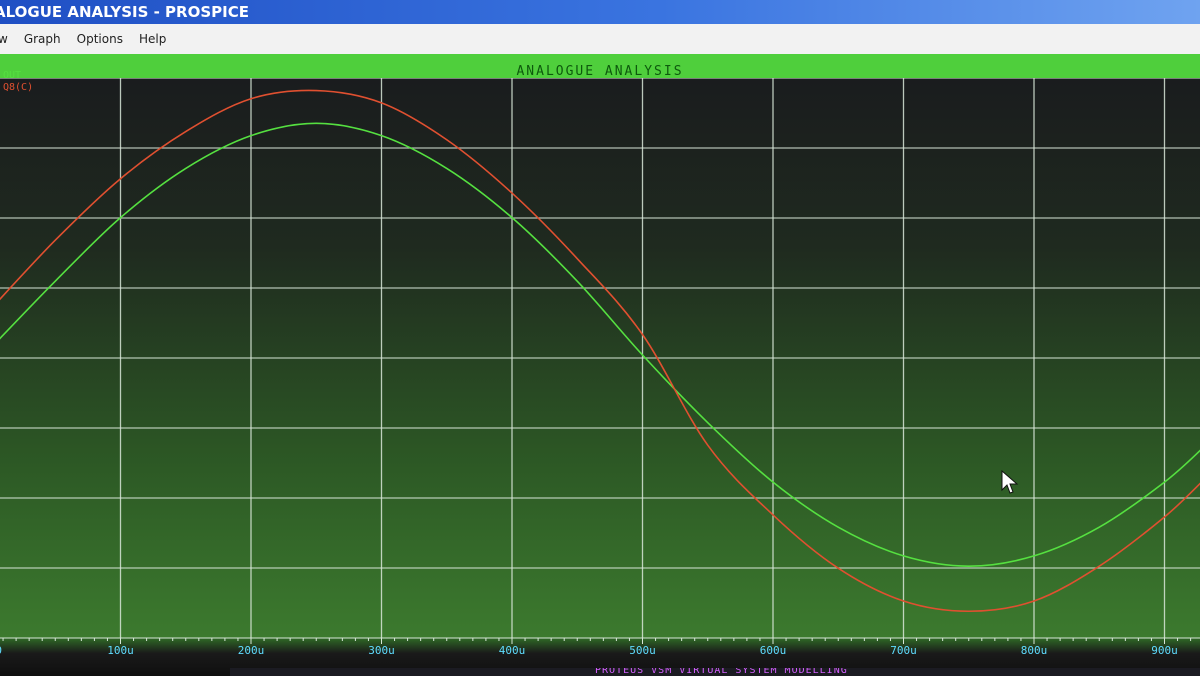 The height and width of the screenshot is (676, 1200). I want to click on window-title-bar: ALOGUE ANALYSIS - PROSPICE, so click(600, 12).